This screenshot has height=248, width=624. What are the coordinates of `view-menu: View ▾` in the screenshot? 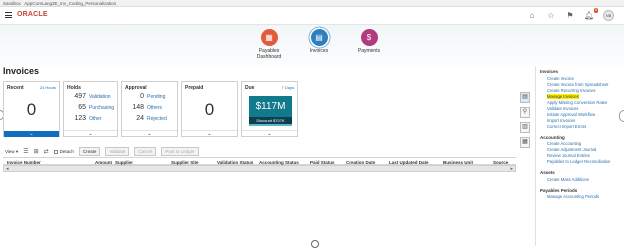 It's located at (11, 152).